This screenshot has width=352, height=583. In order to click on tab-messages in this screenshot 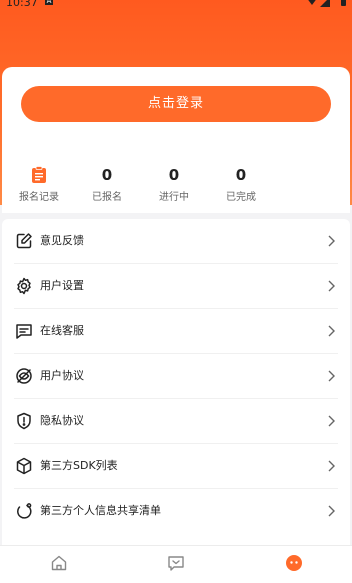, I will do `click(175, 564)`.